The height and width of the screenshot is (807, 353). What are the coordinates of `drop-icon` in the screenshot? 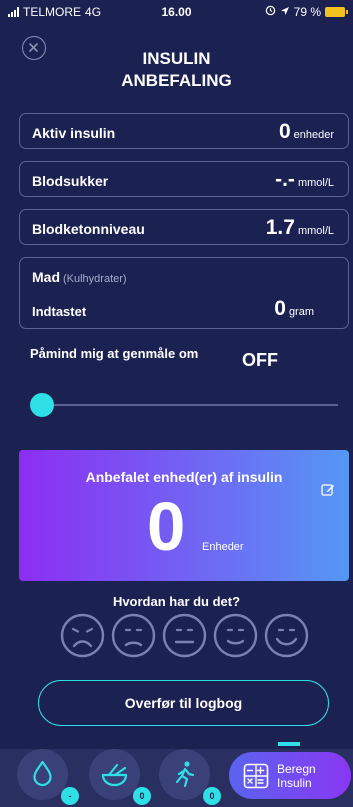 It's located at (42, 773).